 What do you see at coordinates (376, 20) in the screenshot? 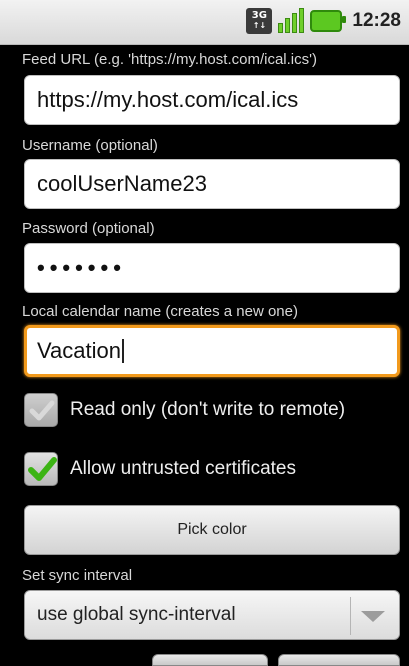
I see `status-clock: 12:28` at bounding box center [376, 20].